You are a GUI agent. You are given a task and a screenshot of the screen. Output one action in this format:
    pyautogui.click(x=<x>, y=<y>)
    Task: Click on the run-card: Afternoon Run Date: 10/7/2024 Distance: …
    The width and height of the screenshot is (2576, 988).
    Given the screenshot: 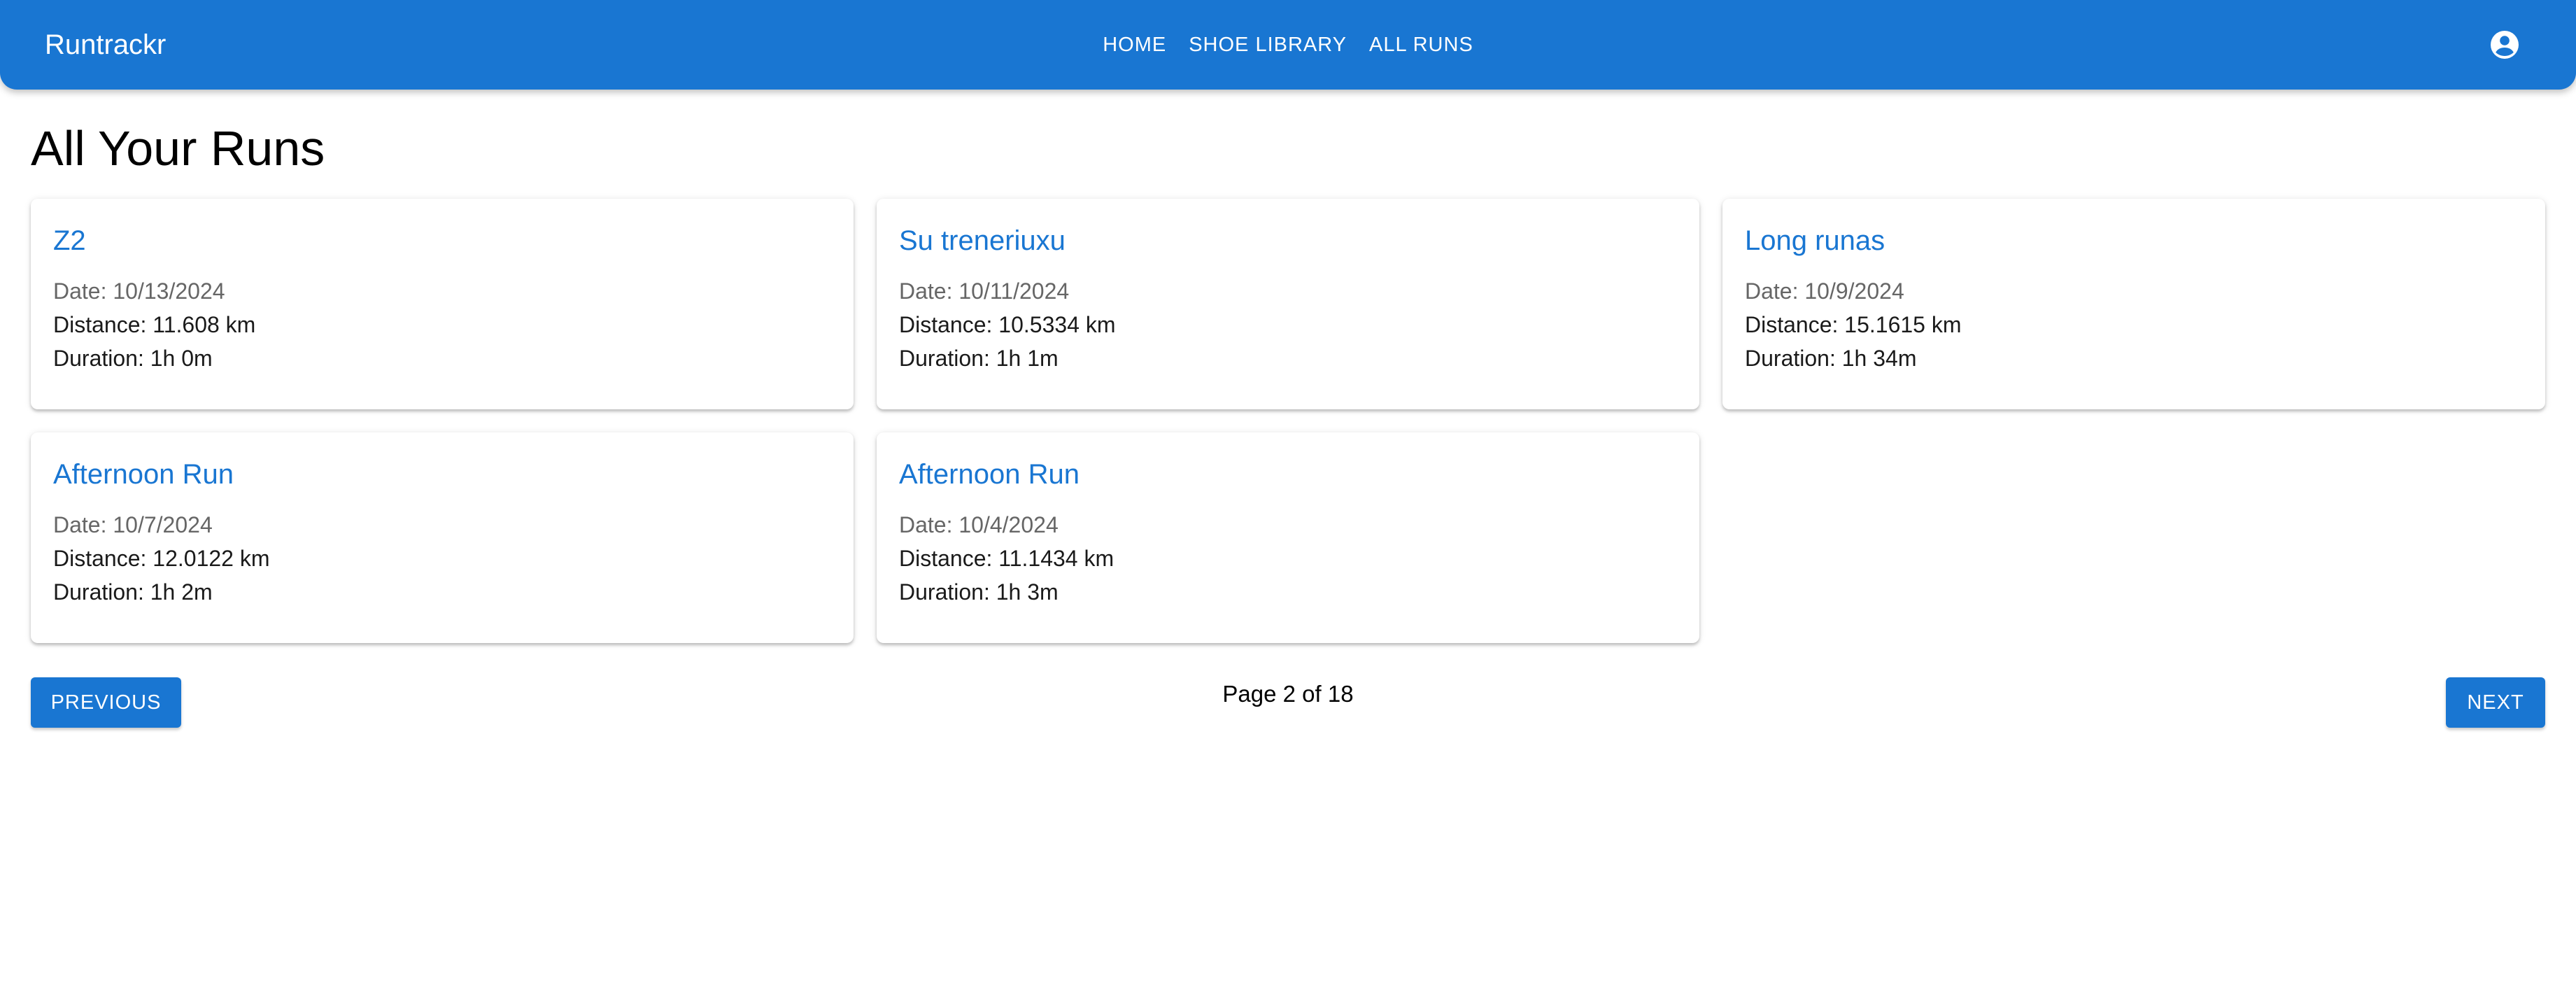 What is the action you would take?
    pyautogui.click(x=442, y=538)
    